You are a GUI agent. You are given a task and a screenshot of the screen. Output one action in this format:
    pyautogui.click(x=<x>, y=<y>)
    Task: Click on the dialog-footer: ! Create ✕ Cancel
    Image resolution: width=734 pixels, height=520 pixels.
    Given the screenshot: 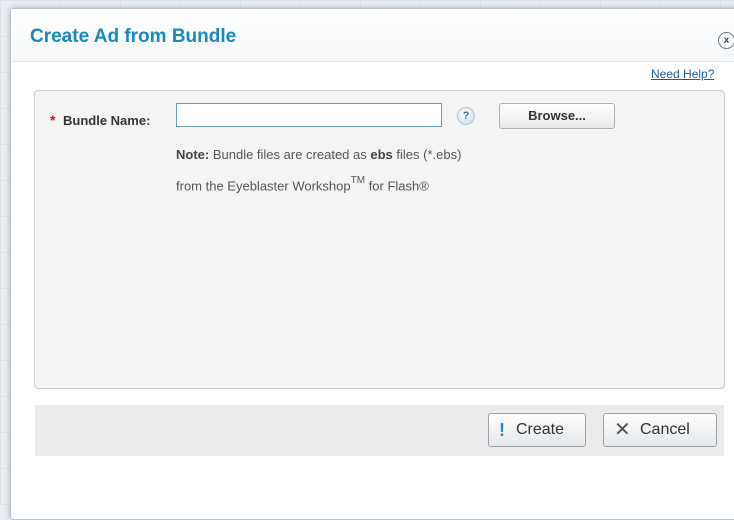 What is the action you would take?
    pyautogui.click(x=379, y=430)
    